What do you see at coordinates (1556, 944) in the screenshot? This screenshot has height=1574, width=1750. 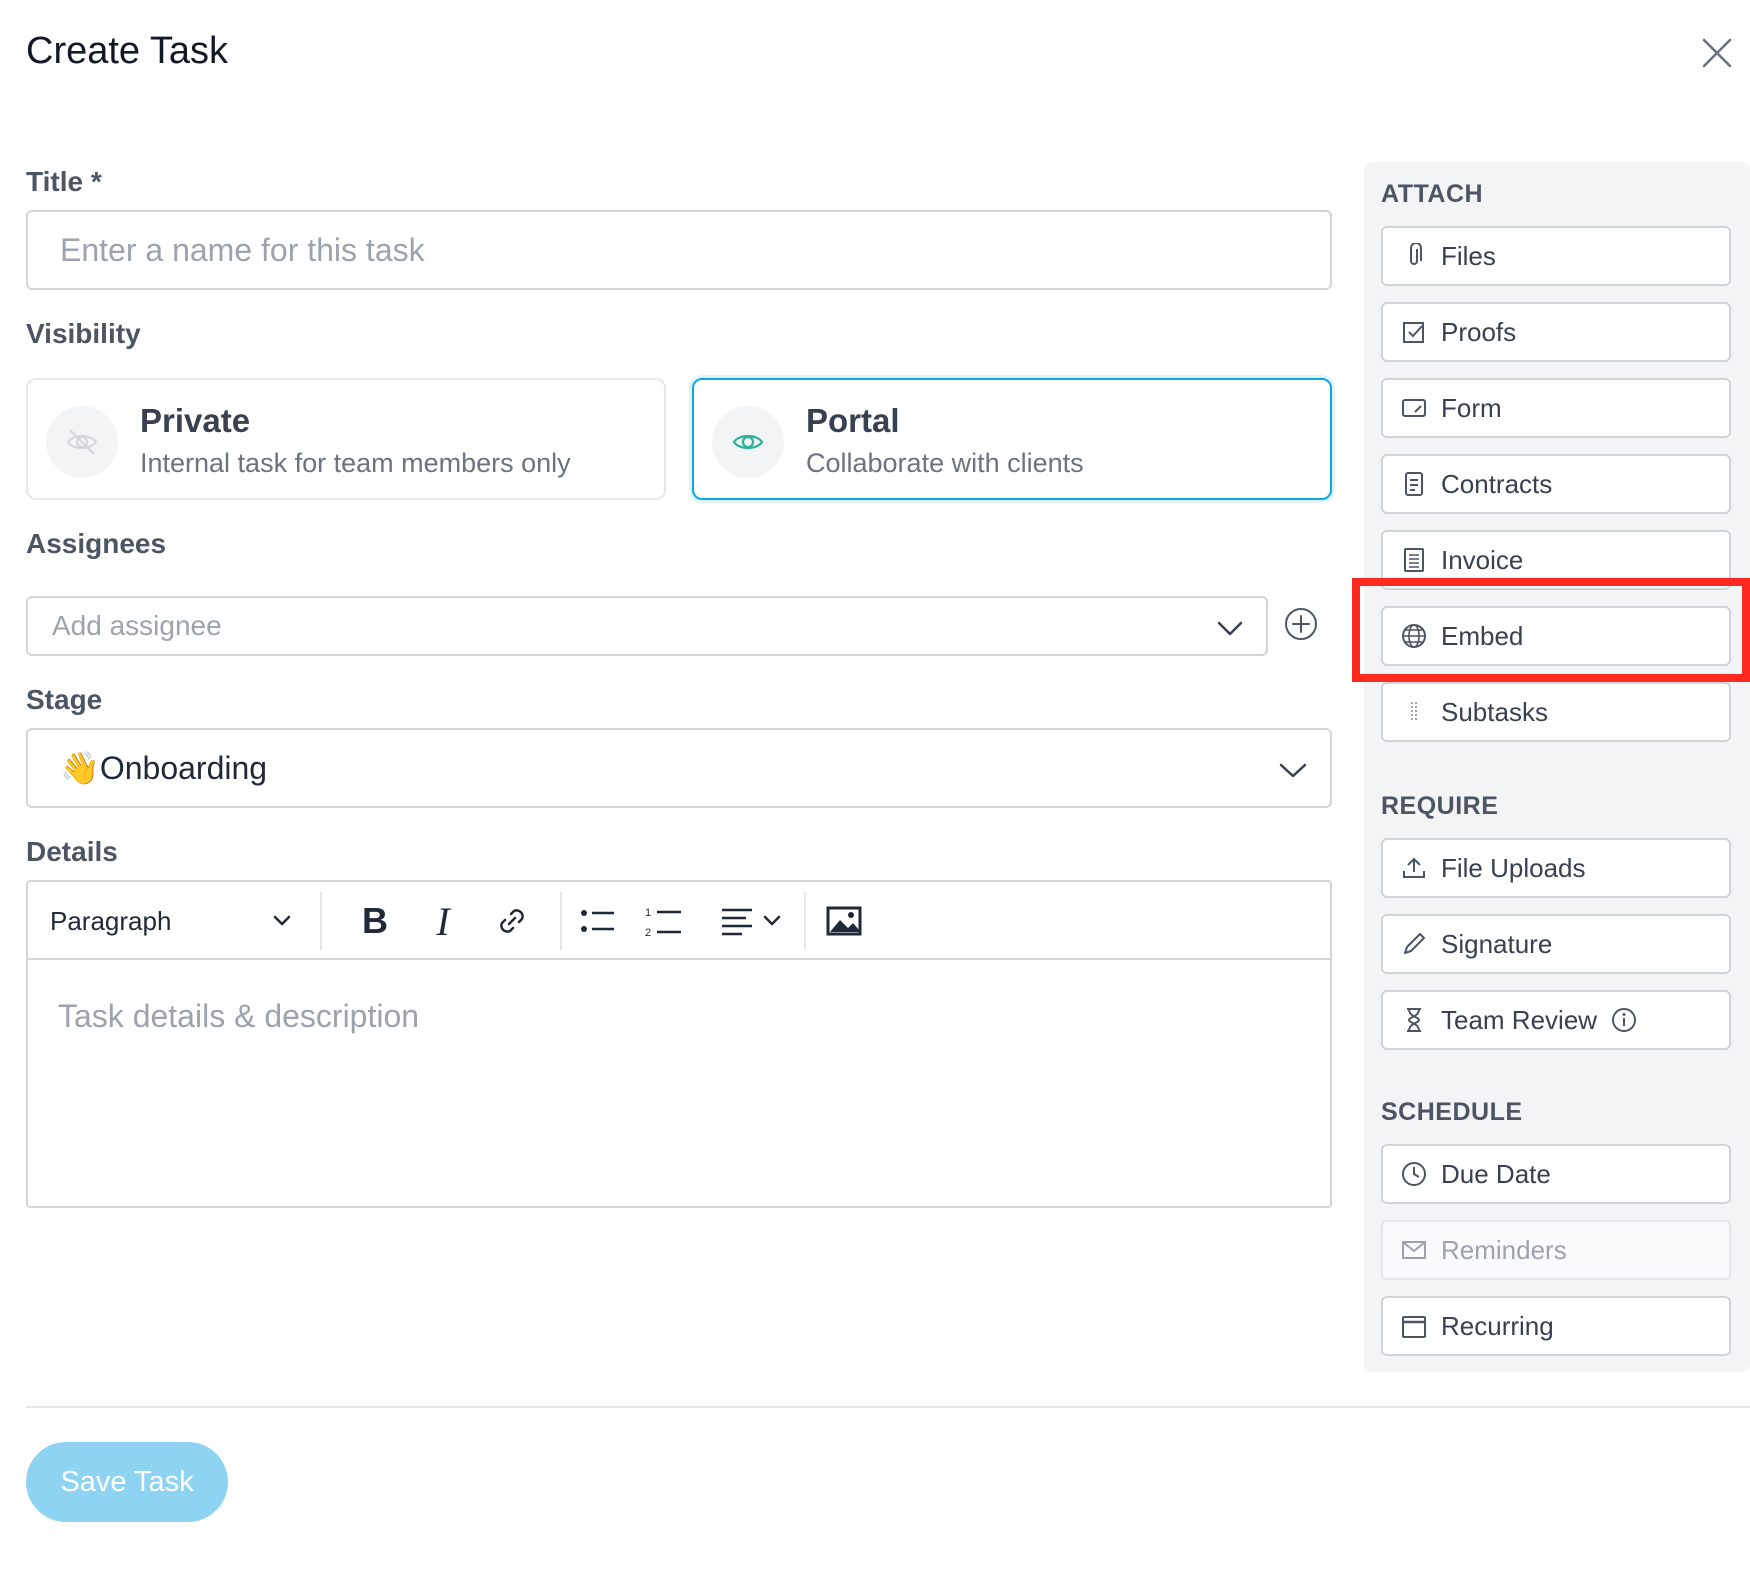 I see `require-signature-button: Signature` at bounding box center [1556, 944].